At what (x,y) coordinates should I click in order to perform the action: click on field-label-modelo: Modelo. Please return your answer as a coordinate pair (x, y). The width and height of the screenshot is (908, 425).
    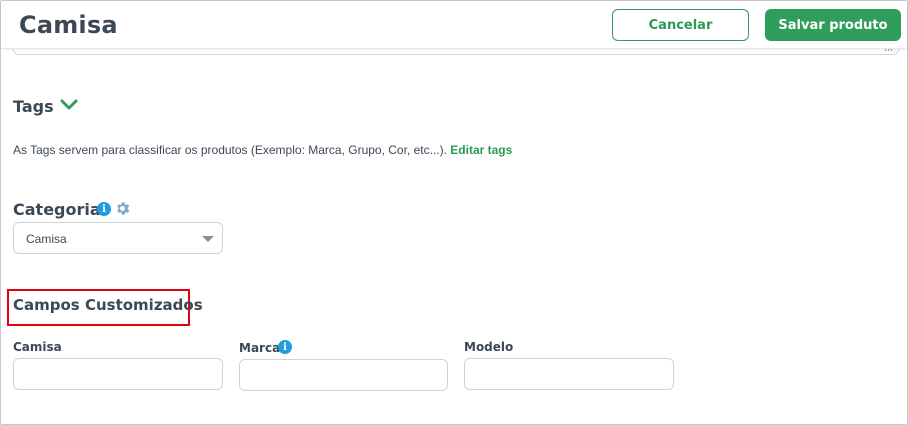
    Looking at the image, I should click on (489, 347).